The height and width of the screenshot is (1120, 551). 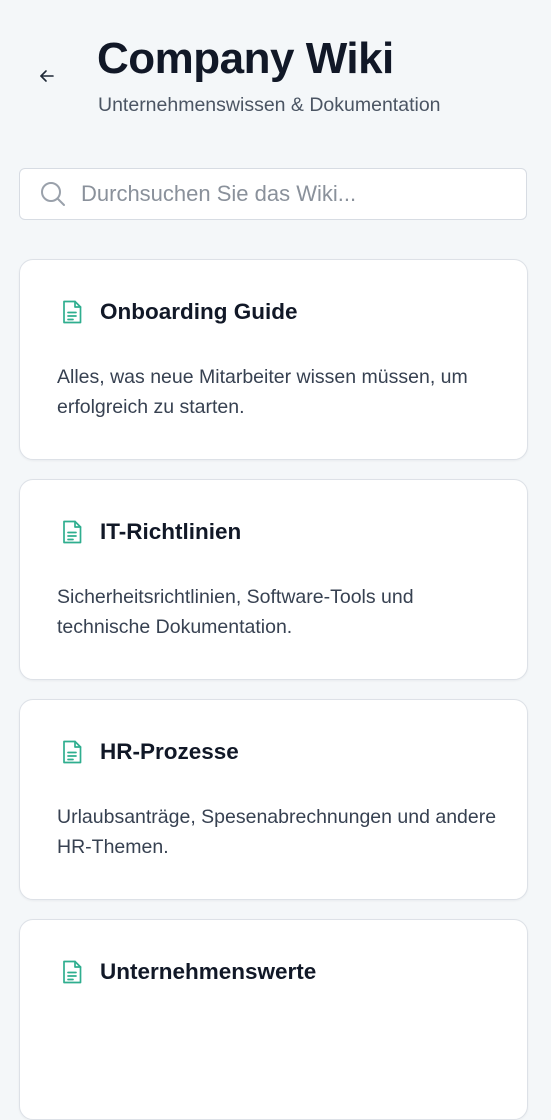 What do you see at coordinates (199, 311) in the screenshot?
I see `card-title: Onboarding Guide` at bounding box center [199, 311].